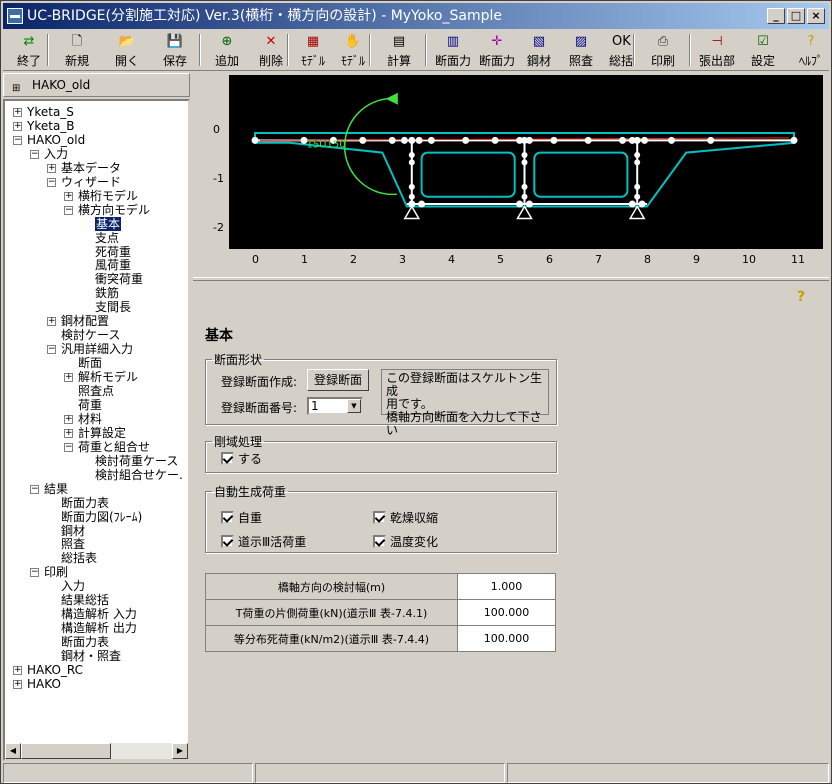  I want to click on tree-item: 横桁モデル, so click(108, 196).